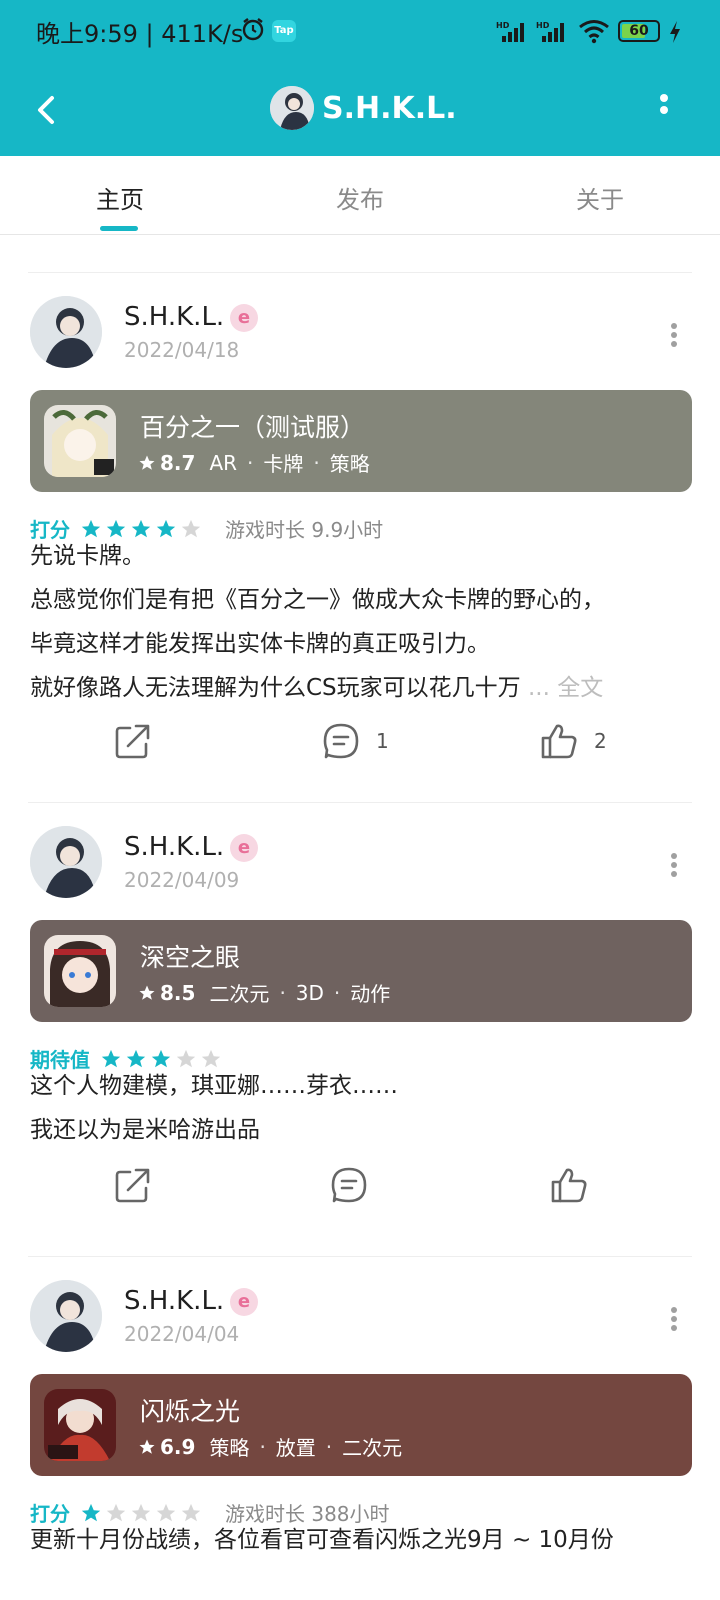 This screenshot has height=1600, width=720. I want to click on wifi-icon, so click(594, 32).